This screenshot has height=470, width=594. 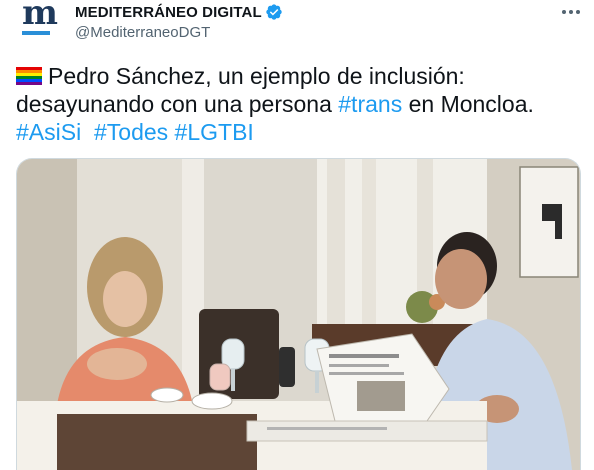 I want to click on rainbow-flag-icon, so click(x=29, y=76).